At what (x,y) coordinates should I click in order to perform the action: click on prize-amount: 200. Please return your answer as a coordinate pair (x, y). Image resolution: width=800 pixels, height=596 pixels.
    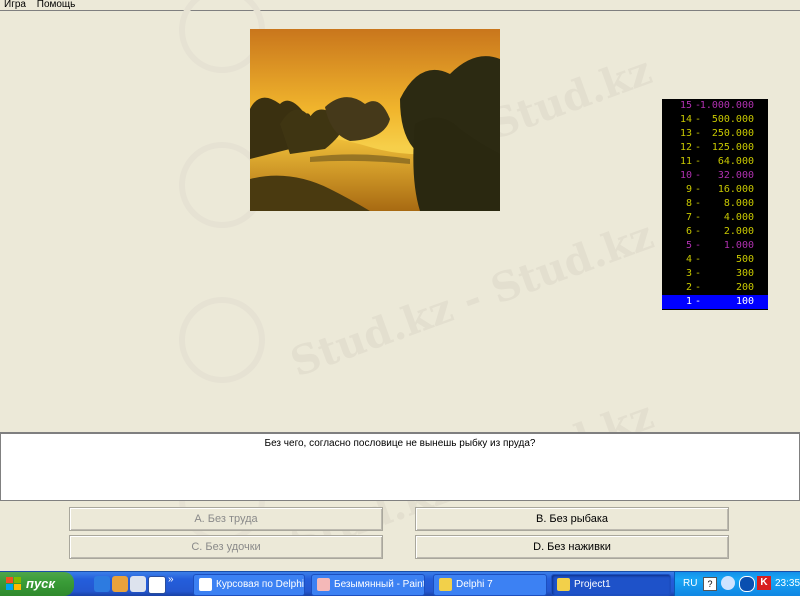
    Looking at the image, I should click on (744, 287).